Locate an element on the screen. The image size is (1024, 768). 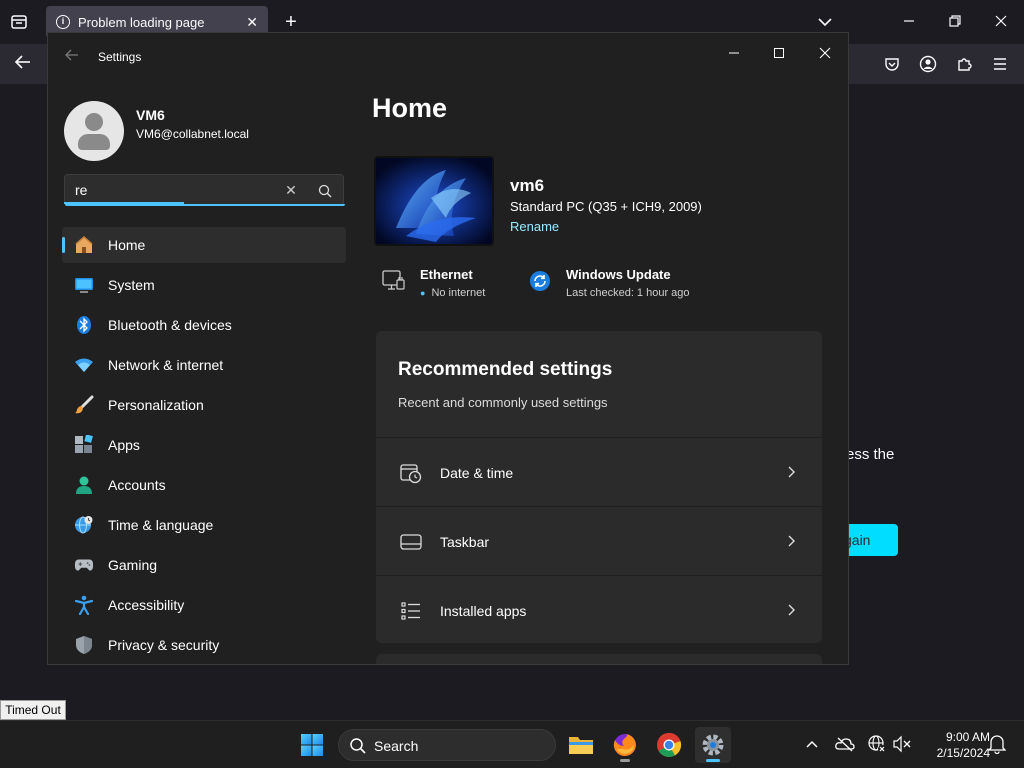
try-again-button: gain is located at coordinates (872, 540).